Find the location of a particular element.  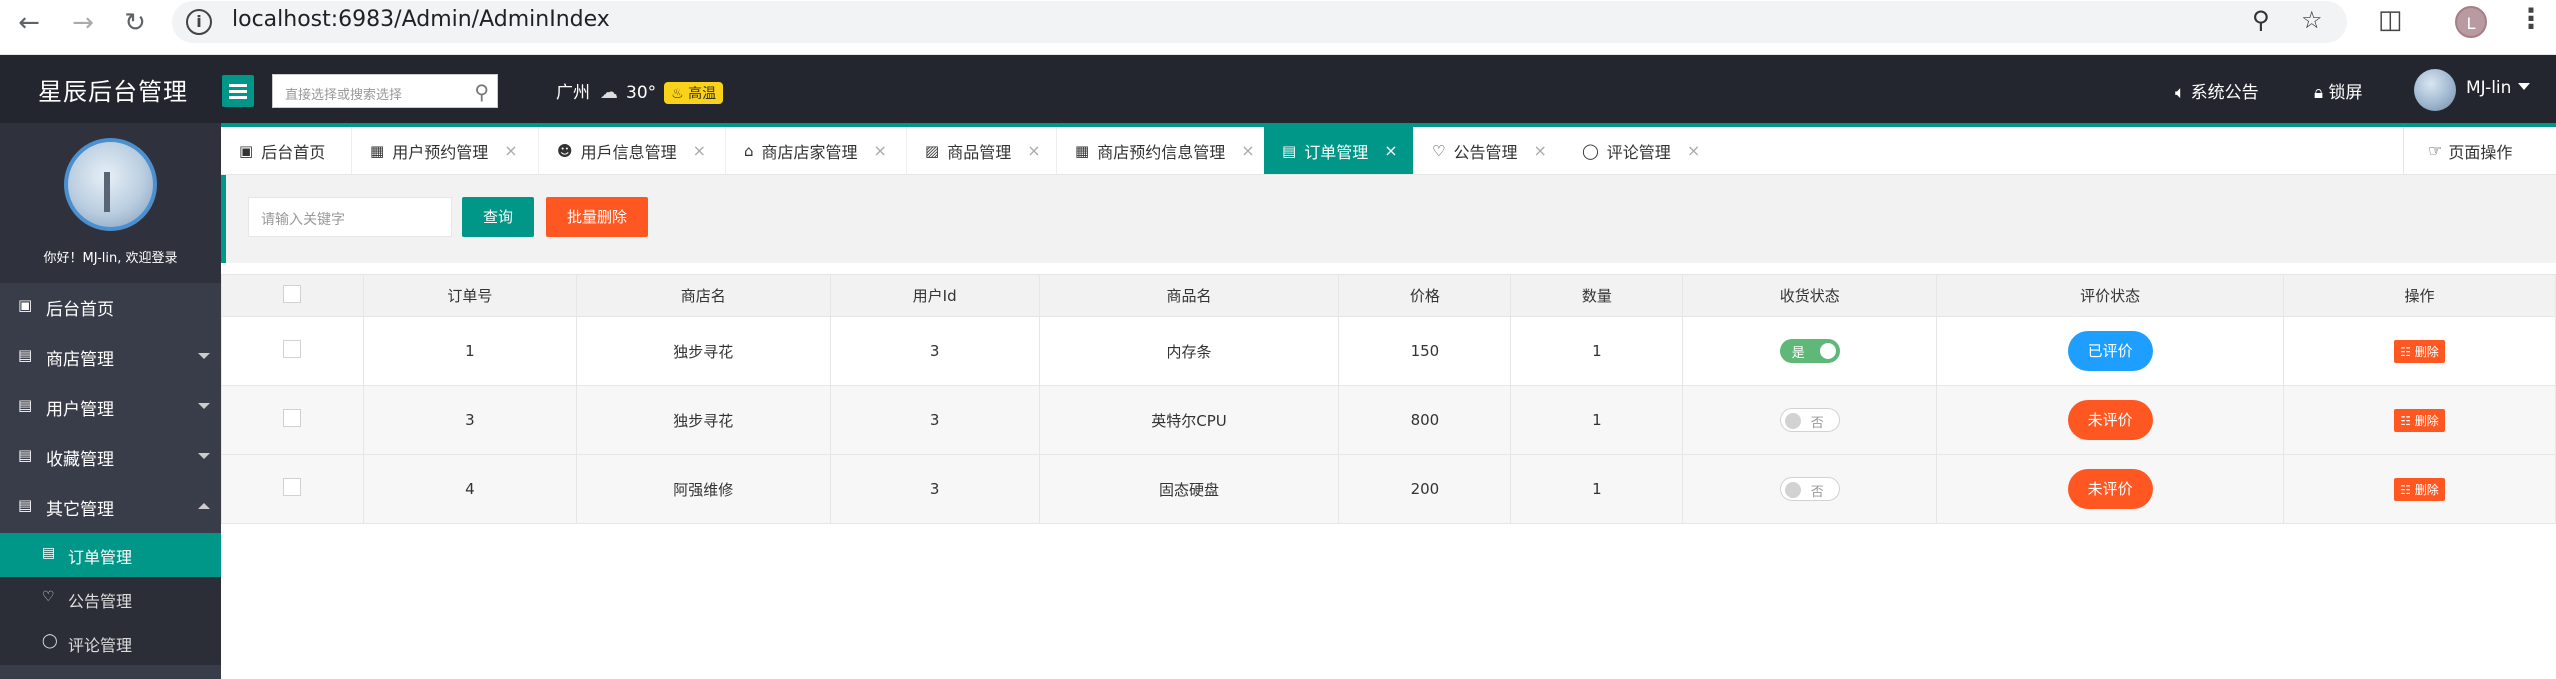

sidebar-item-favorites: ▤ 收藏管理 is located at coordinates (110, 456).